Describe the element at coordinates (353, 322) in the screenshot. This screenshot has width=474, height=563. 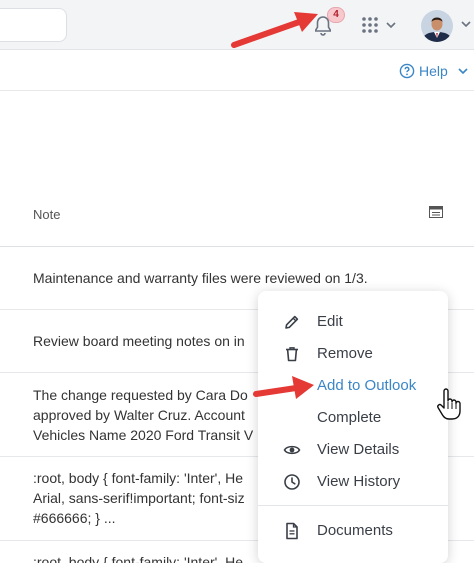
I see `menu-item-edit: Edit` at that location.